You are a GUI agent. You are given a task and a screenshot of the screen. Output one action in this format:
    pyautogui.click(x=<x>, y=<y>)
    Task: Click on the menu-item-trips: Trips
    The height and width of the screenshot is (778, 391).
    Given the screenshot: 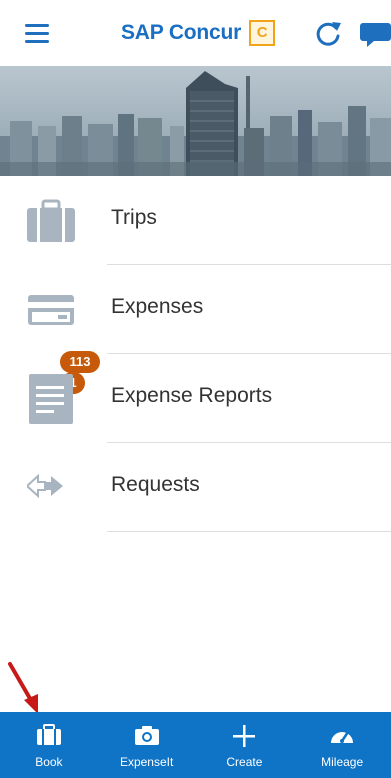 What is the action you would take?
    pyautogui.click(x=195, y=220)
    